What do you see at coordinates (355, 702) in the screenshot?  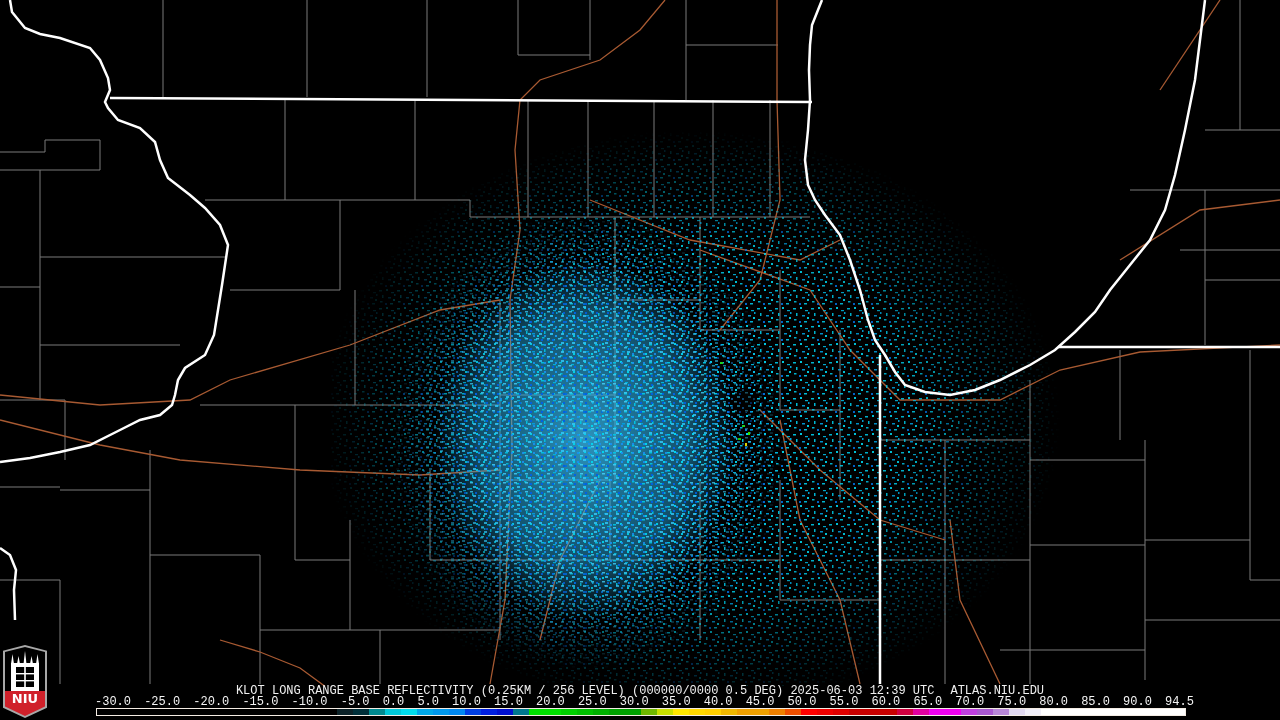 I see `scale-label: -5.0` at bounding box center [355, 702].